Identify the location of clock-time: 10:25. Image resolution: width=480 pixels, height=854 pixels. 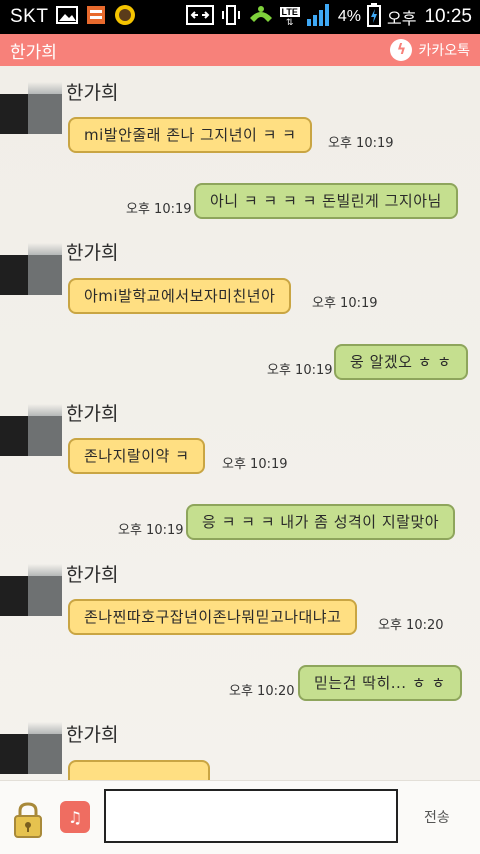
(448, 16).